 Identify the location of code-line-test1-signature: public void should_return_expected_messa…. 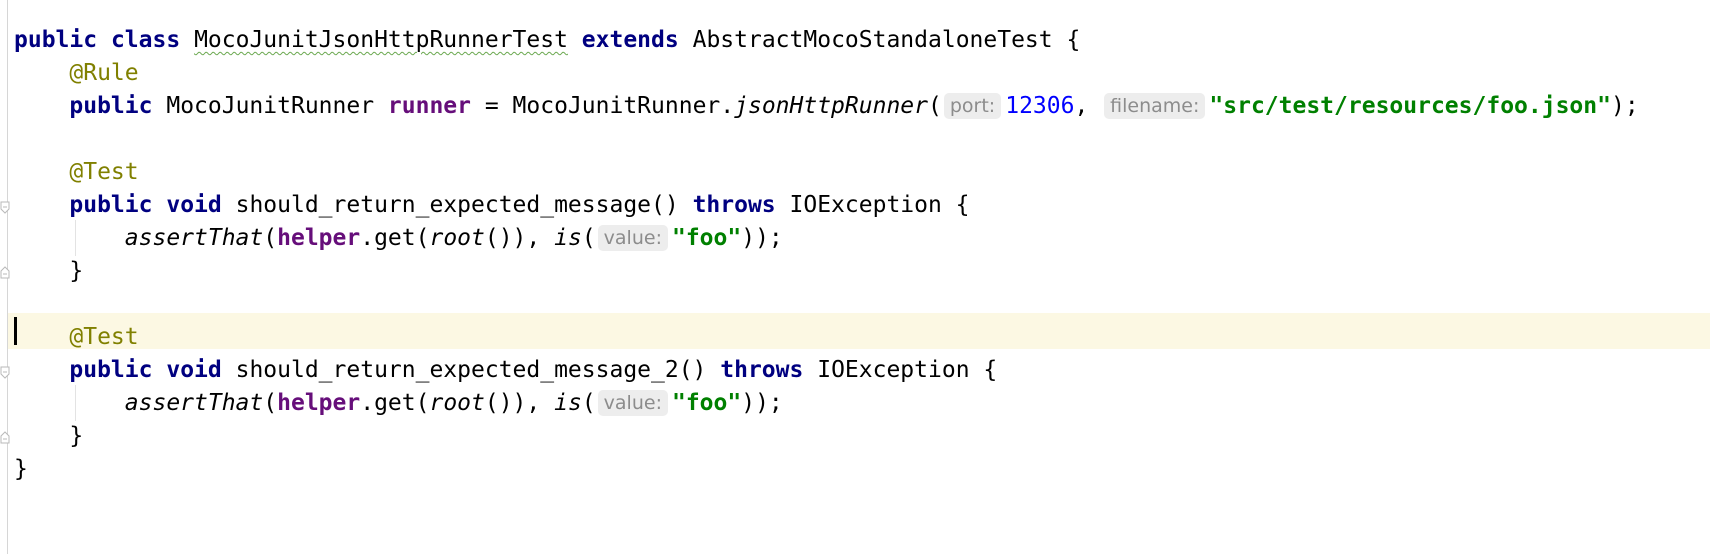
(862, 205).